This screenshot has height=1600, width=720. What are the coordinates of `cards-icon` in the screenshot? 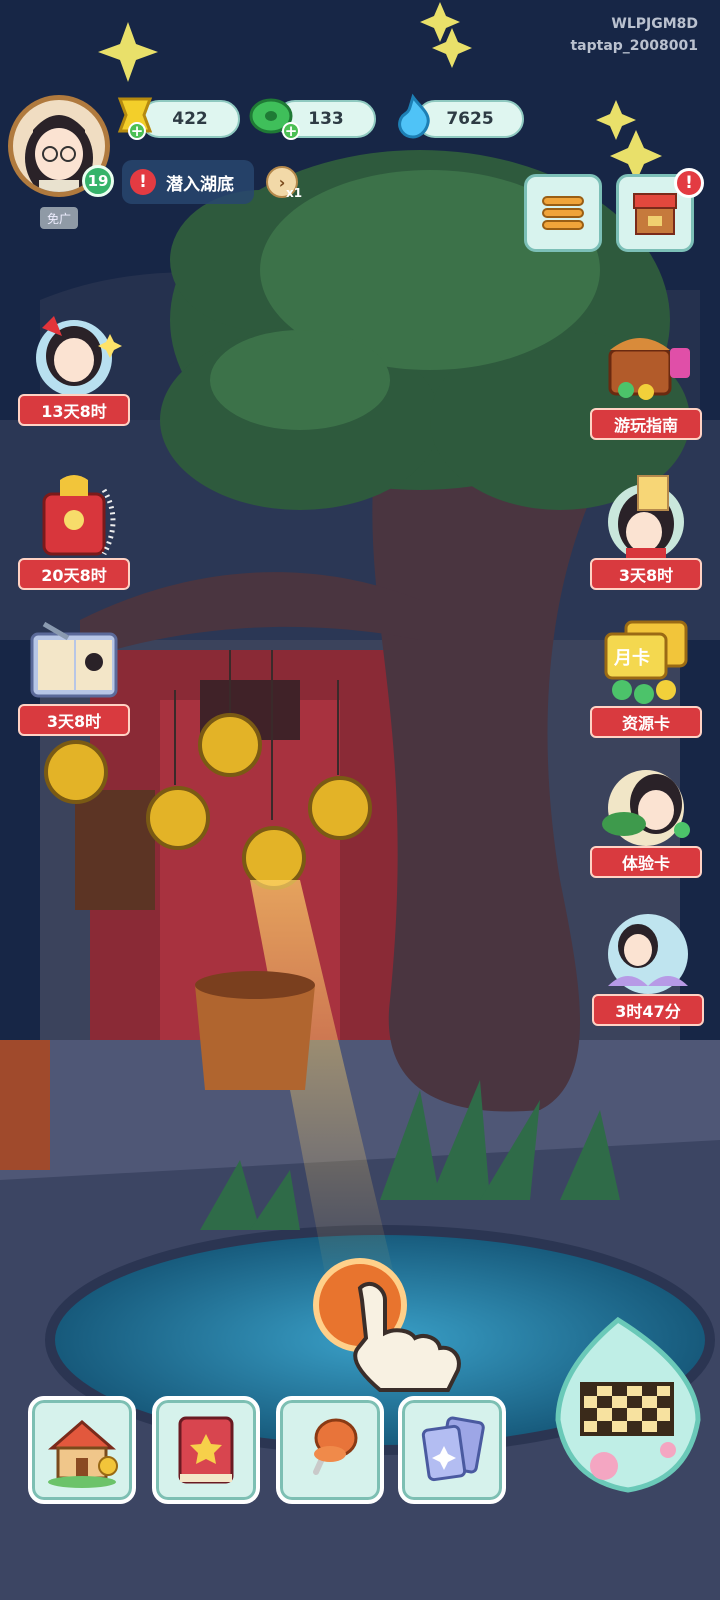 It's located at (453, 1449).